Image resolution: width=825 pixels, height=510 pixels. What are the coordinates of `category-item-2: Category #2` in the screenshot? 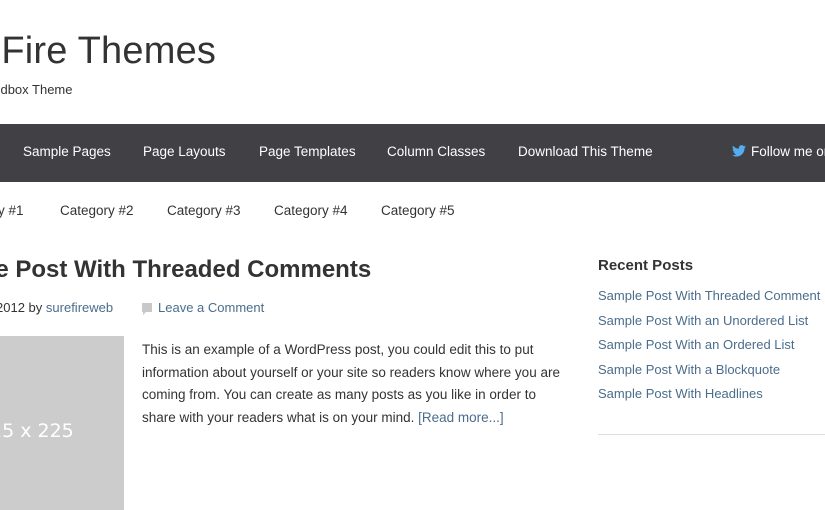 It's located at (97, 210).